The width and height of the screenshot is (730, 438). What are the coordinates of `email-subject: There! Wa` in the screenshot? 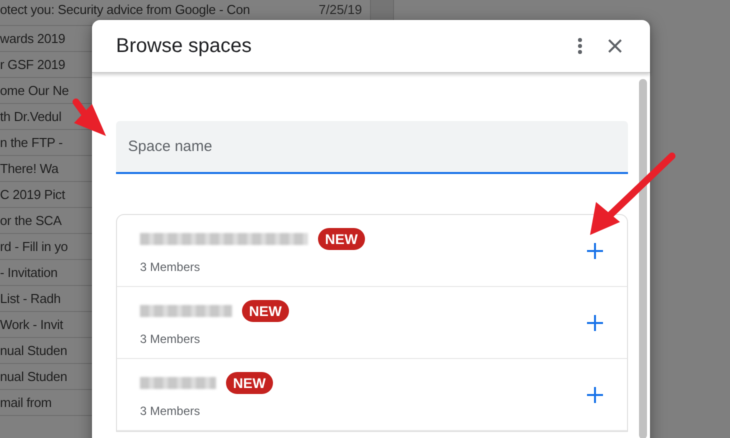 It's located at (29, 168).